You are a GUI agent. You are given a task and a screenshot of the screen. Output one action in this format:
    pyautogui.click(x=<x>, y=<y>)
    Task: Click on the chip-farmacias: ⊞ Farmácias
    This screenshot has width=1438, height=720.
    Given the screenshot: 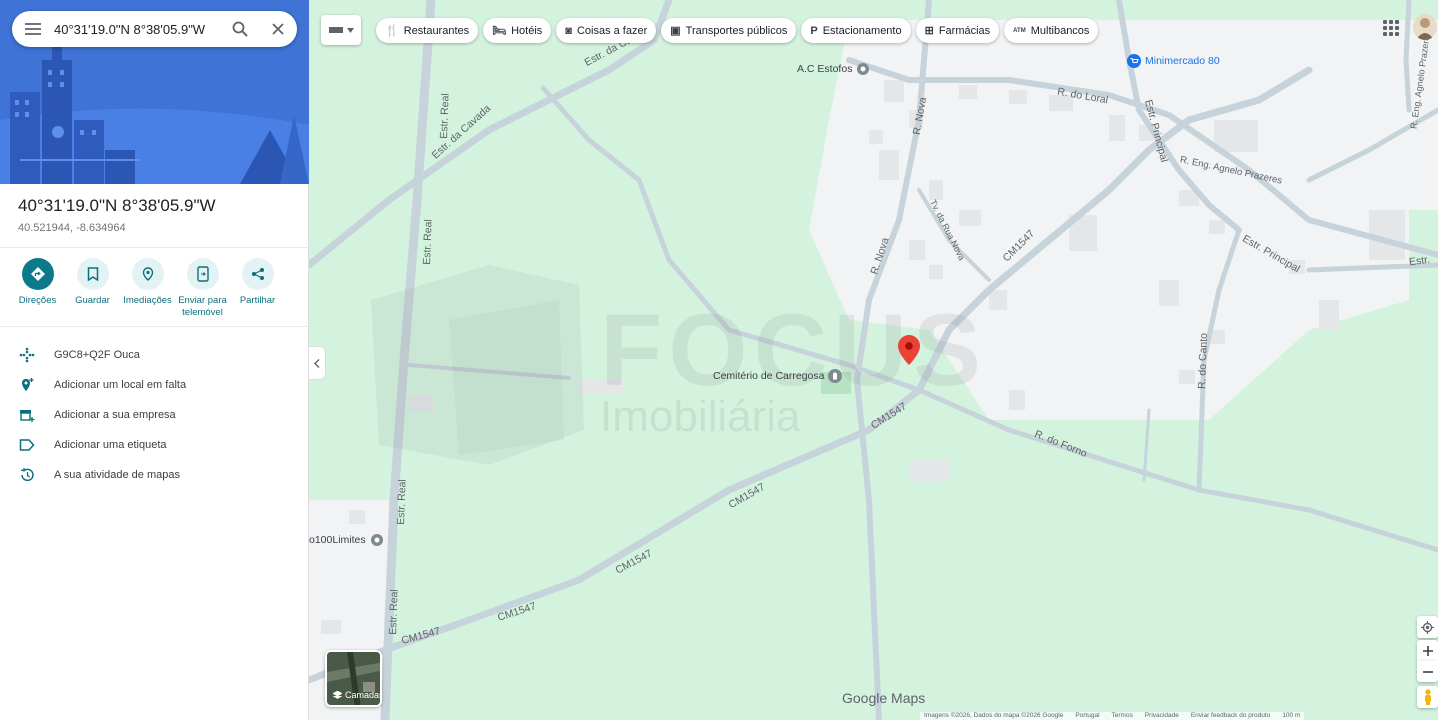 What is the action you would take?
    pyautogui.click(x=957, y=30)
    